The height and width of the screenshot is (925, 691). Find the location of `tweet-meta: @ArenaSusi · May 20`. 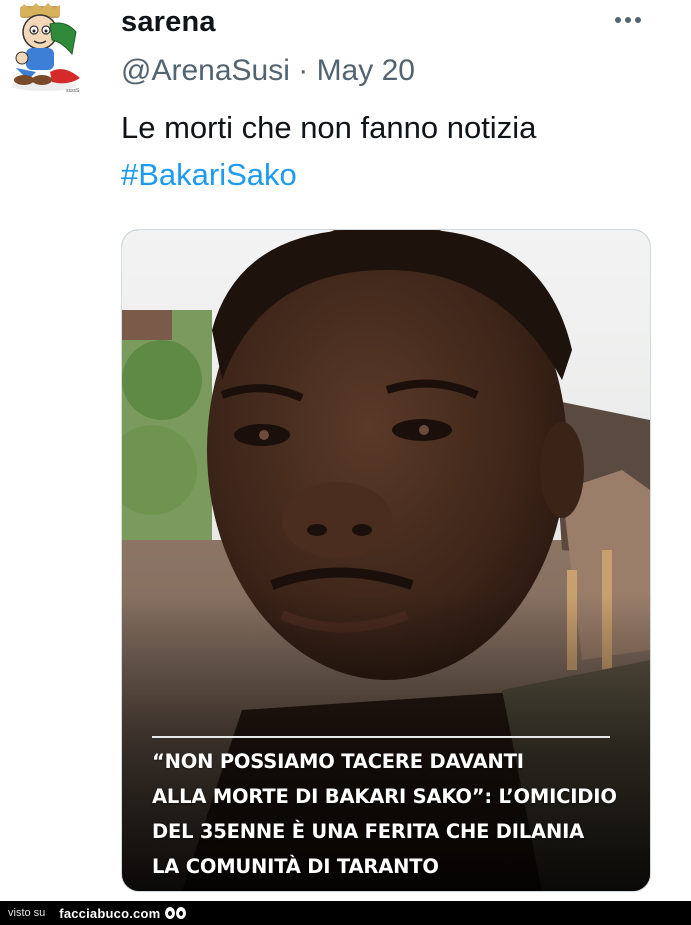

tweet-meta: @ArenaSusi · May 20 is located at coordinates (268, 71).